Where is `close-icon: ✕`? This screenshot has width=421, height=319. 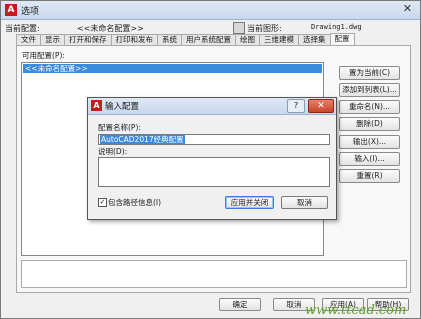 close-icon: ✕ is located at coordinates (407, 9).